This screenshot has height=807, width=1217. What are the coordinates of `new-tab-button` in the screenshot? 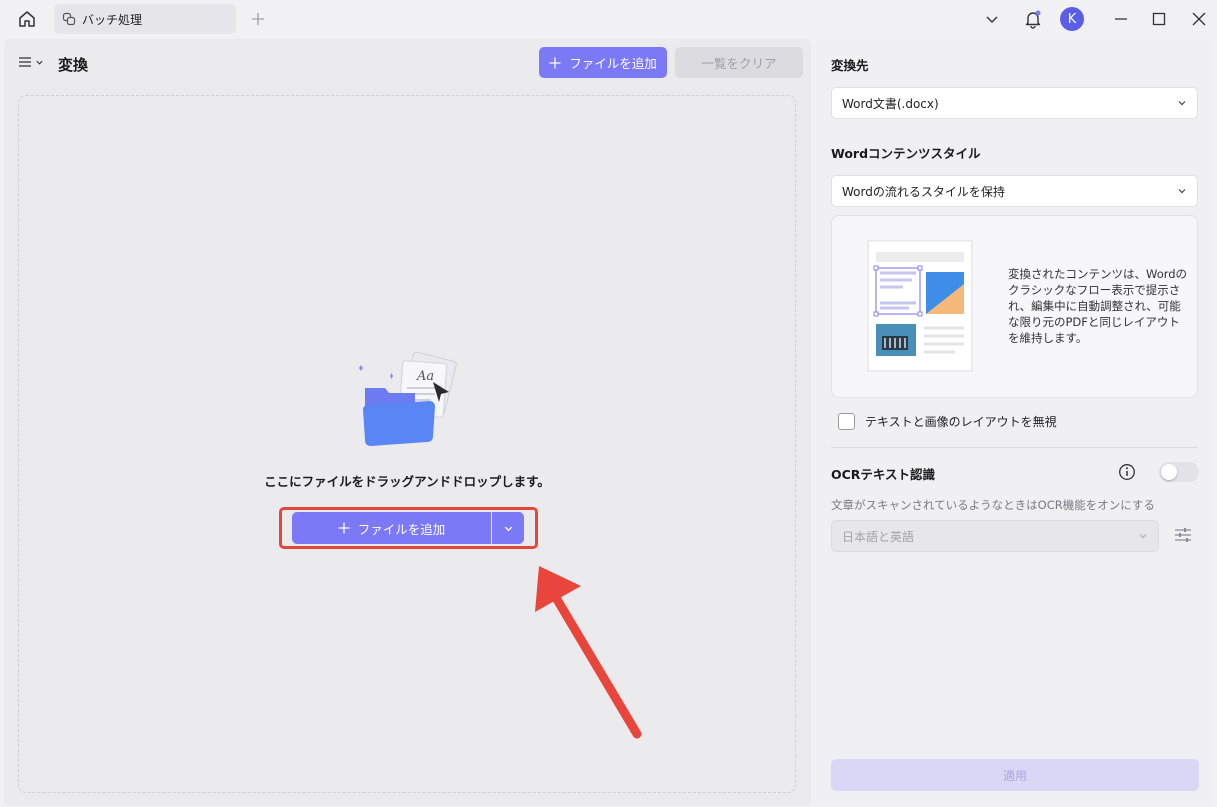 It's located at (258, 19).